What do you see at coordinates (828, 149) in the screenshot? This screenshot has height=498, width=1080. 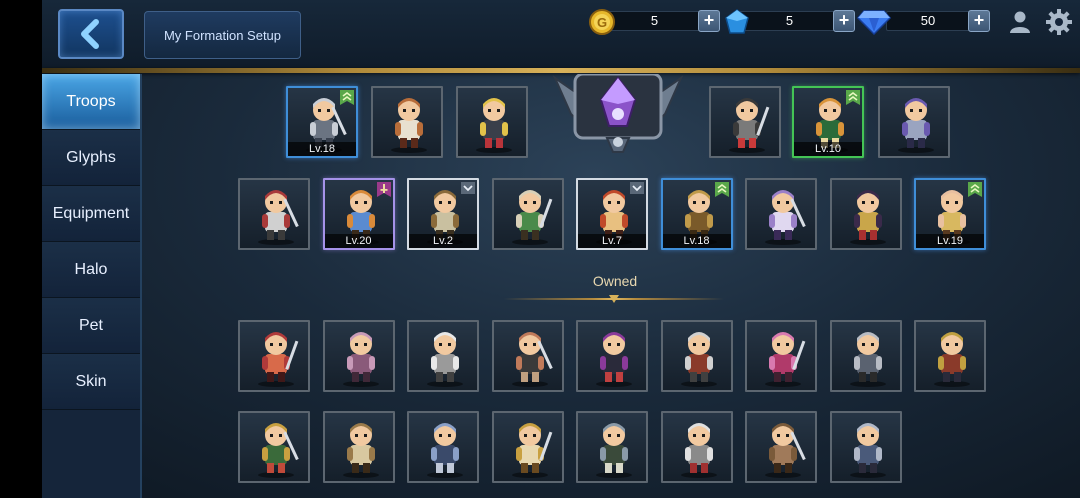 I see `hero-level-label: Lv.10` at bounding box center [828, 149].